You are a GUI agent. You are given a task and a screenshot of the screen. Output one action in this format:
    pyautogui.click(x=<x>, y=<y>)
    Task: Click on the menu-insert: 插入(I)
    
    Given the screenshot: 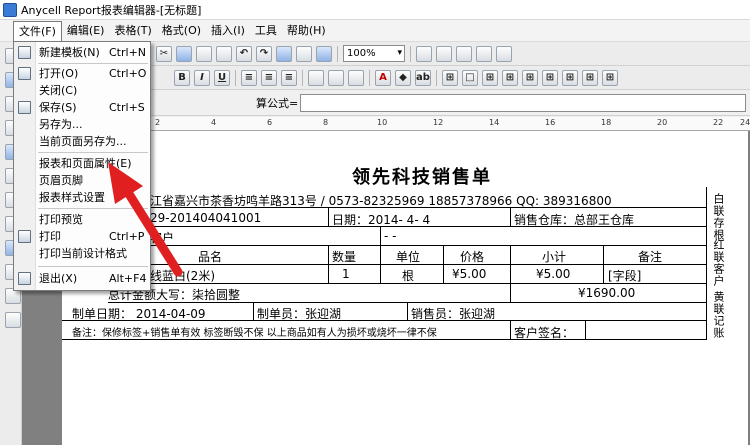 What is the action you would take?
    pyautogui.click(x=228, y=31)
    